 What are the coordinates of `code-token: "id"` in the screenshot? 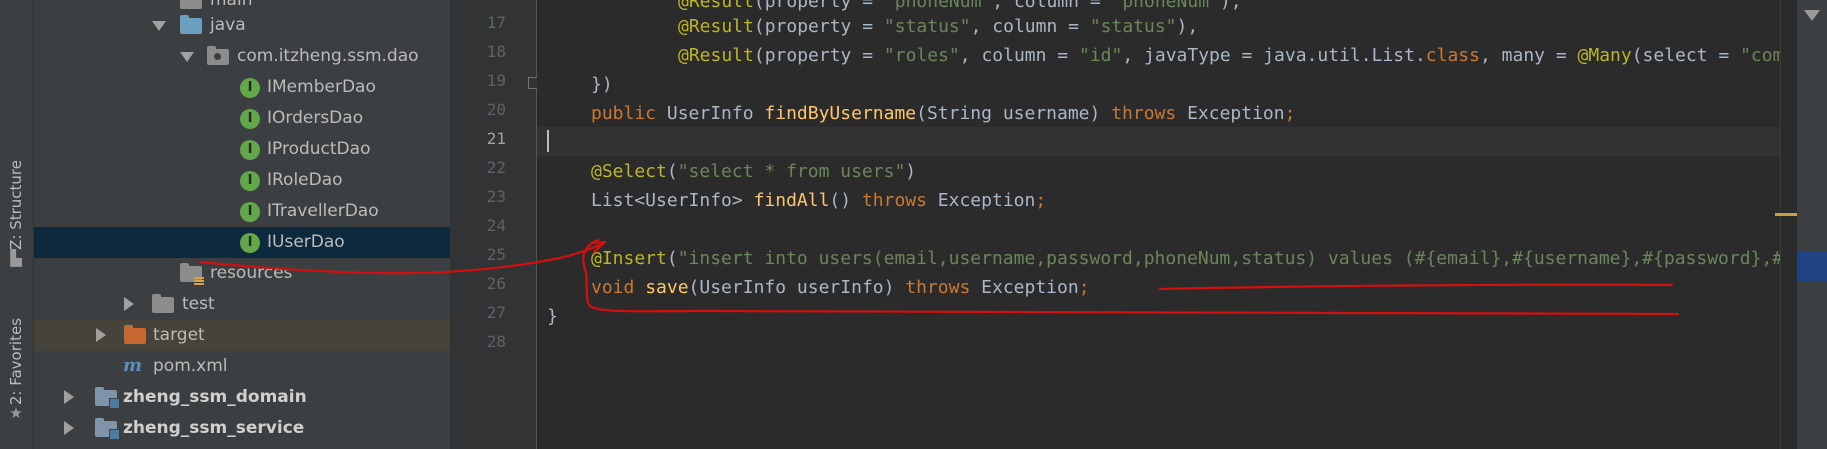 It's located at (1100, 55).